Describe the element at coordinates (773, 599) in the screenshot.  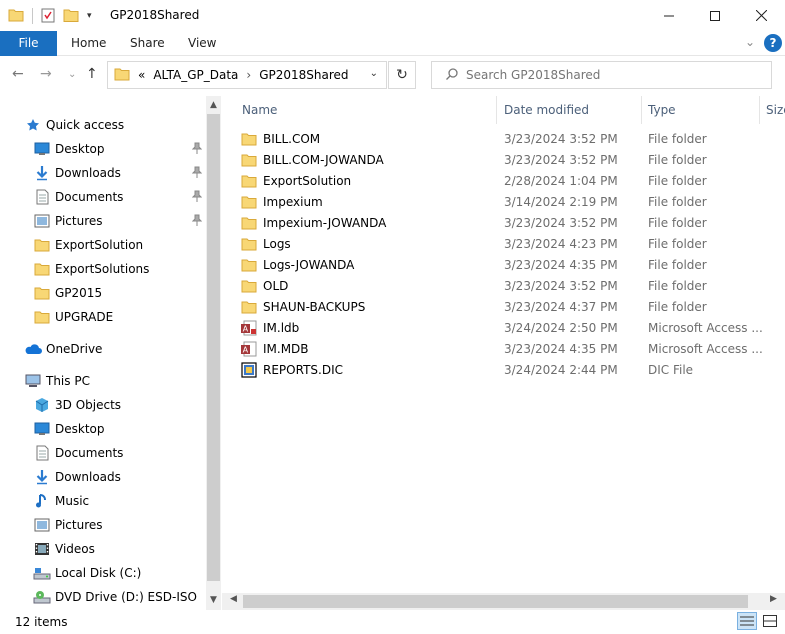
I see `scroll-right-icon: ▶` at that location.